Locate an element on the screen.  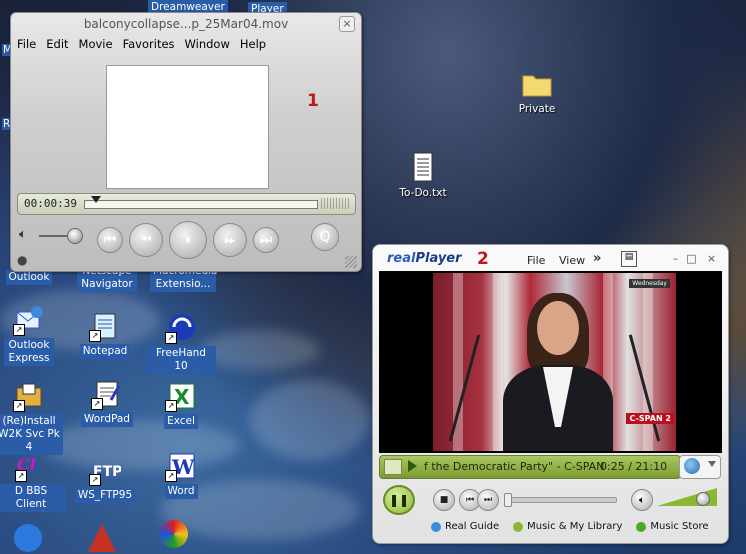
skip-back-icon: ⏮︎ is located at coordinates (110, 240).